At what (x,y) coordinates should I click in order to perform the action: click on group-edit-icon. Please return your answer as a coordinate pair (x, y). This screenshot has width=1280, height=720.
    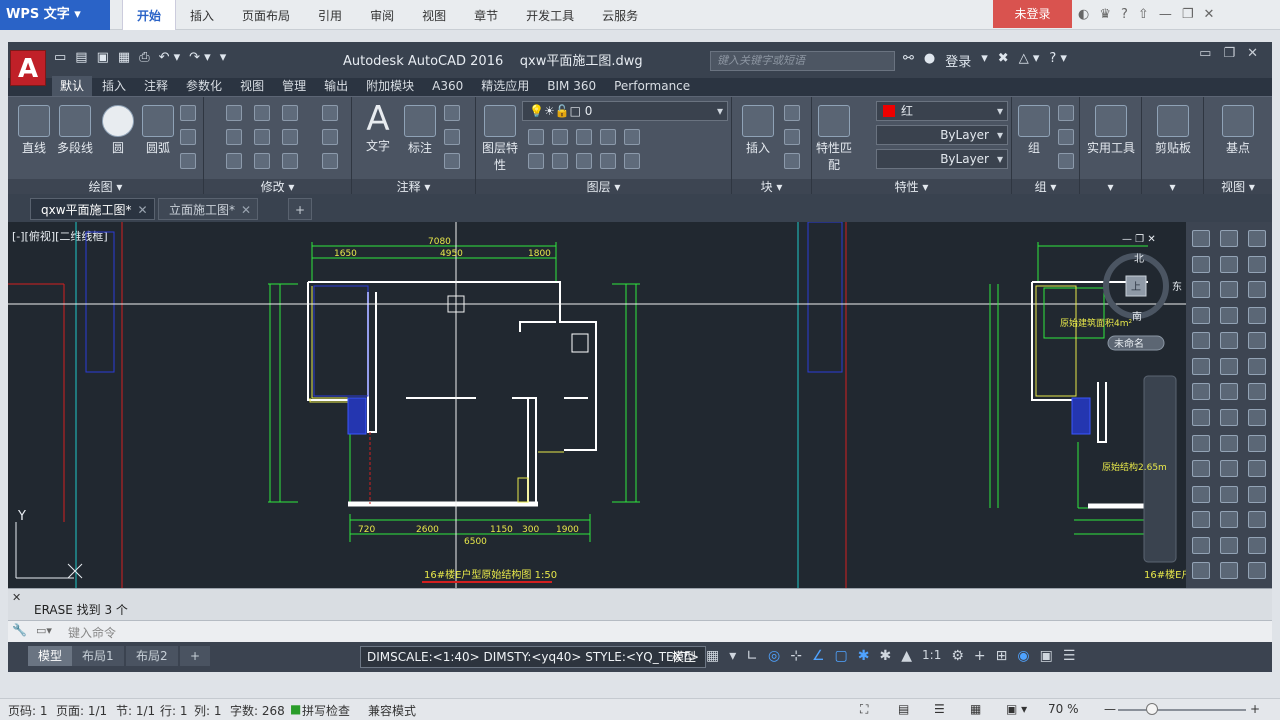
    Looking at the image, I should click on (1066, 137).